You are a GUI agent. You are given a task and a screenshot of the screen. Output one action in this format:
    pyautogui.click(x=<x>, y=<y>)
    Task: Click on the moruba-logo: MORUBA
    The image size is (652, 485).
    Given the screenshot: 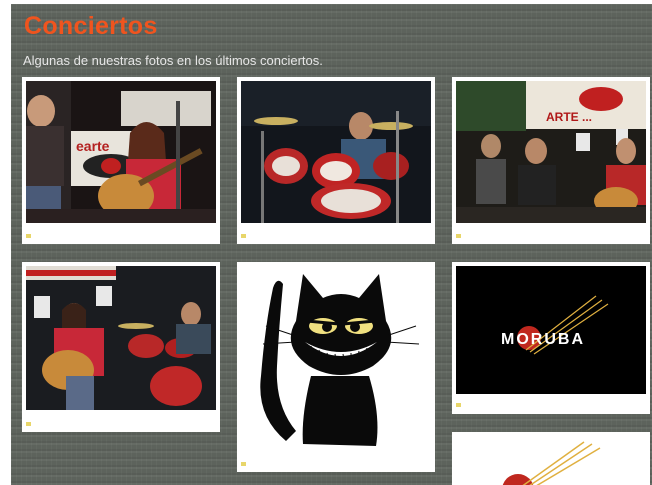 What is the action you would take?
    pyautogui.click(x=551, y=330)
    